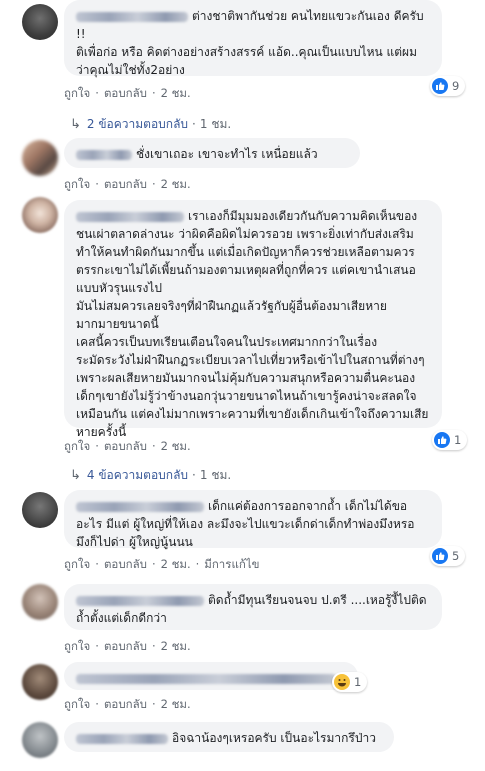  Describe the element at coordinates (274, 738) in the screenshot. I see `comment-text: อิจฉาน้องๆเหรอครับ เป็นอะไรมากรึป่าว` at that location.